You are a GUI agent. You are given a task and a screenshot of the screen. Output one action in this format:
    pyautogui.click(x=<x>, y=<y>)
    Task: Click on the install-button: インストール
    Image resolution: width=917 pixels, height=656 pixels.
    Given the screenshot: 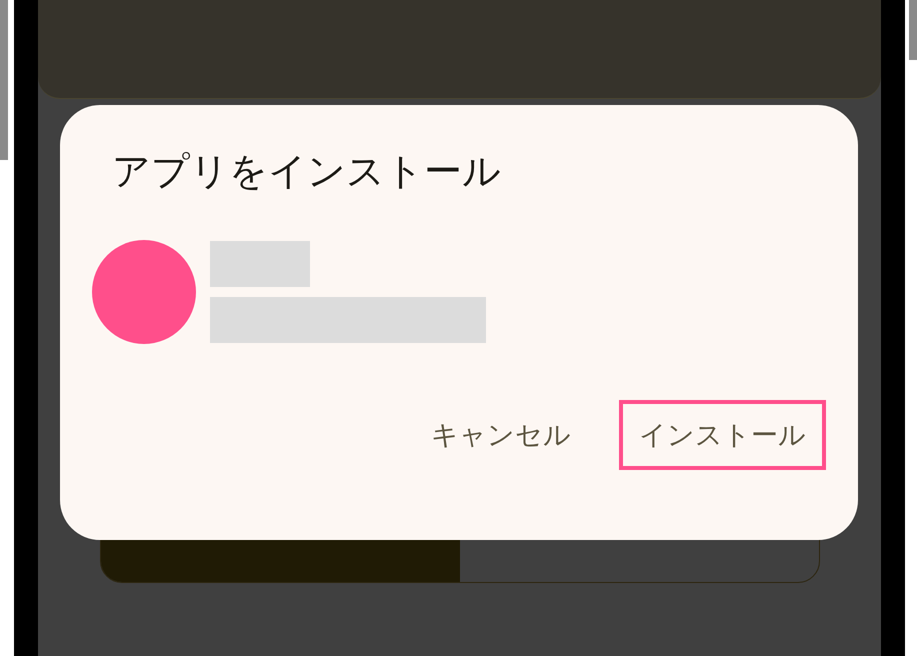 What is the action you would take?
    pyautogui.click(x=722, y=435)
    